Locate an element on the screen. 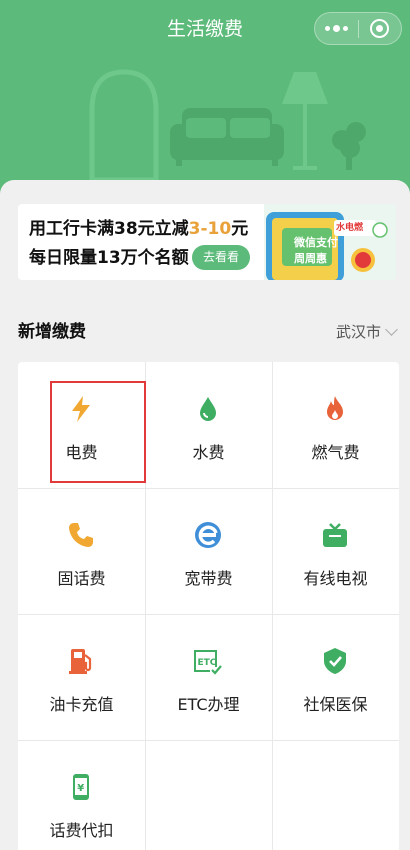 The height and width of the screenshot is (850, 410). service-electricity: 电费 is located at coordinates (82, 425).